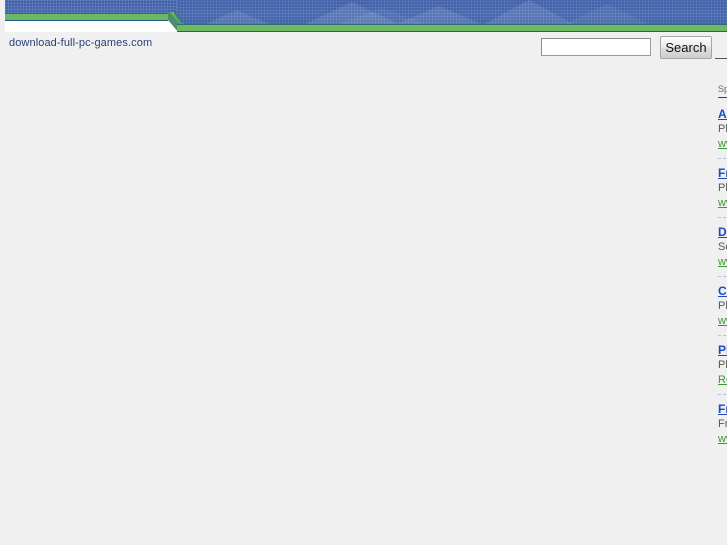 This screenshot has height=545, width=727. I want to click on ad-url-link: www.PCGamesFree.com, so click(722, 203).